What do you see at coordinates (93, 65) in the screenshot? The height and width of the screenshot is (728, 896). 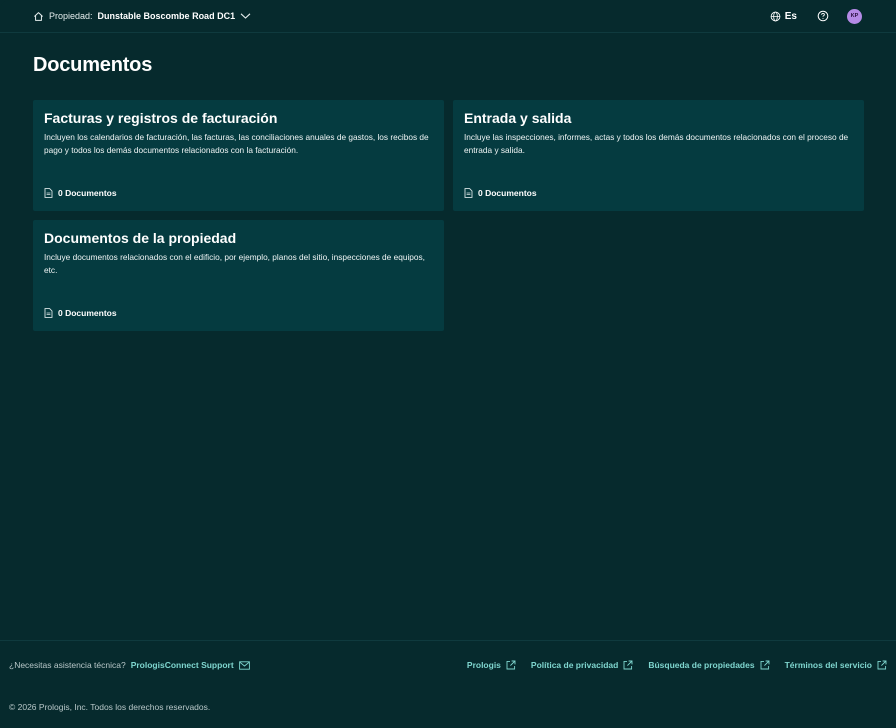 I see `page-title: Documentos` at bounding box center [93, 65].